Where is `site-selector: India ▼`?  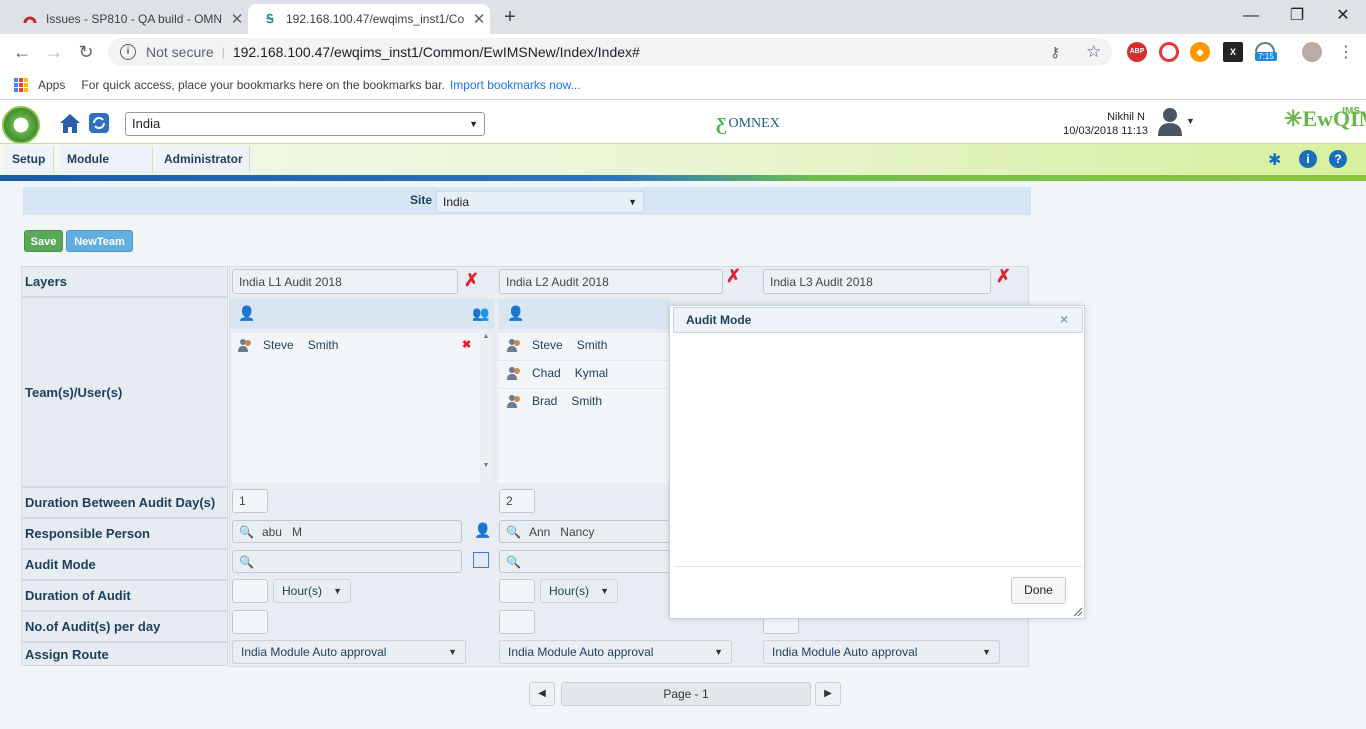
site-selector: India ▼ is located at coordinates (305, 124).